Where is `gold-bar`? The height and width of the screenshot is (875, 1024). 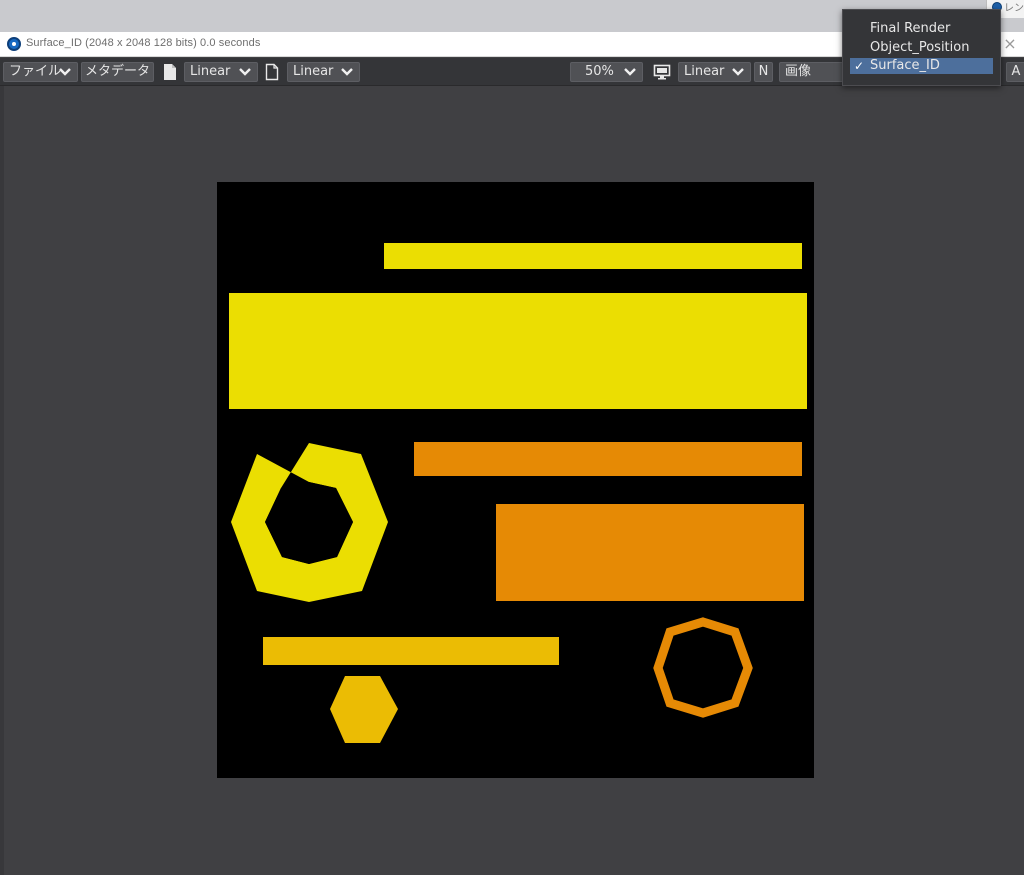 gold-bar is located at coordinates (411, 651).